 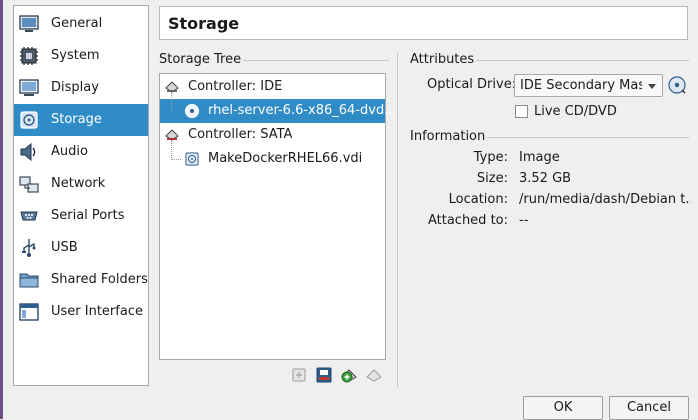 I want to click on live-cd-checkbox, so click(x=521, y=111).